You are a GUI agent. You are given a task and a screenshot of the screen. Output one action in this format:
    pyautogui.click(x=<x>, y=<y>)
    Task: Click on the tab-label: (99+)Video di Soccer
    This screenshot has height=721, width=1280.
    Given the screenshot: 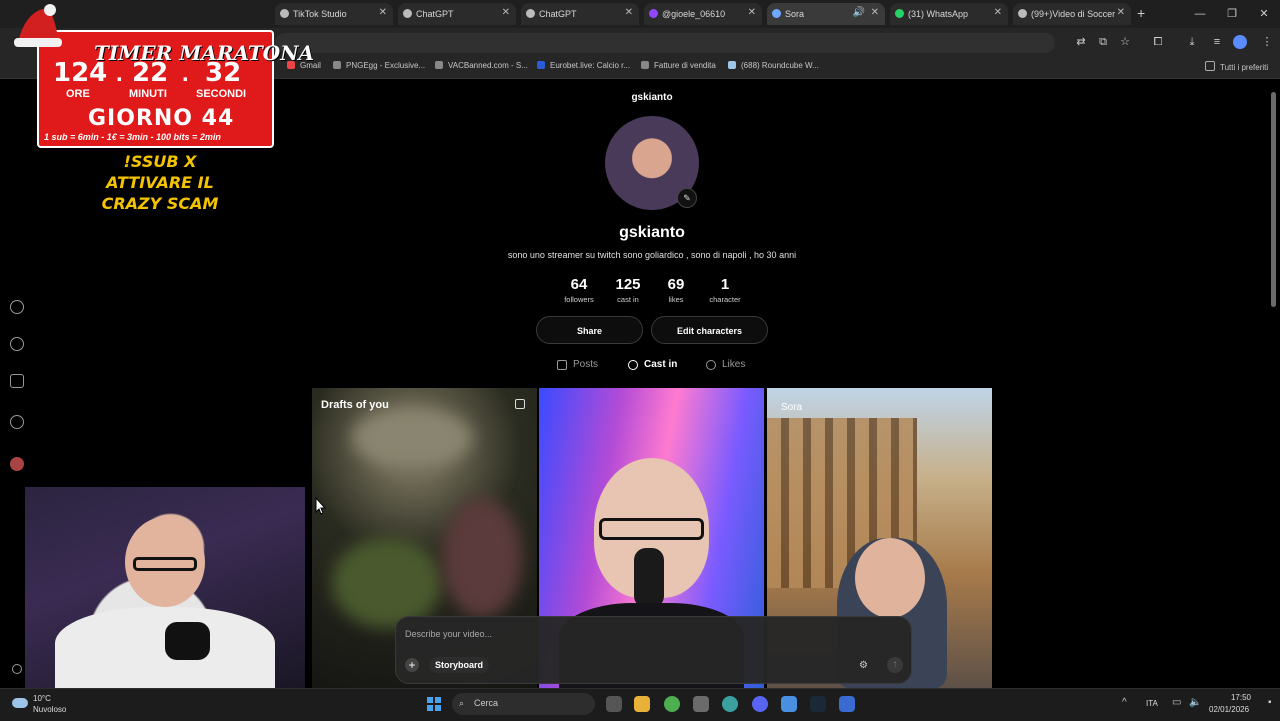 What is the action you would take?
    pyautogui.click(x=1073, y=14)
    